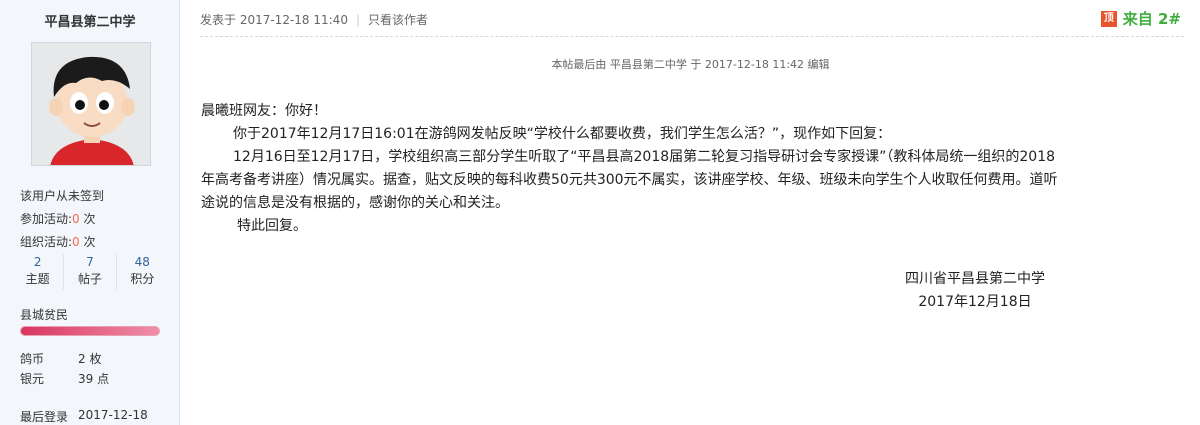  Describe the element at coordinates (90, 20) in the screenshot. I see `author-name: 平昌县第二中学` at that location.